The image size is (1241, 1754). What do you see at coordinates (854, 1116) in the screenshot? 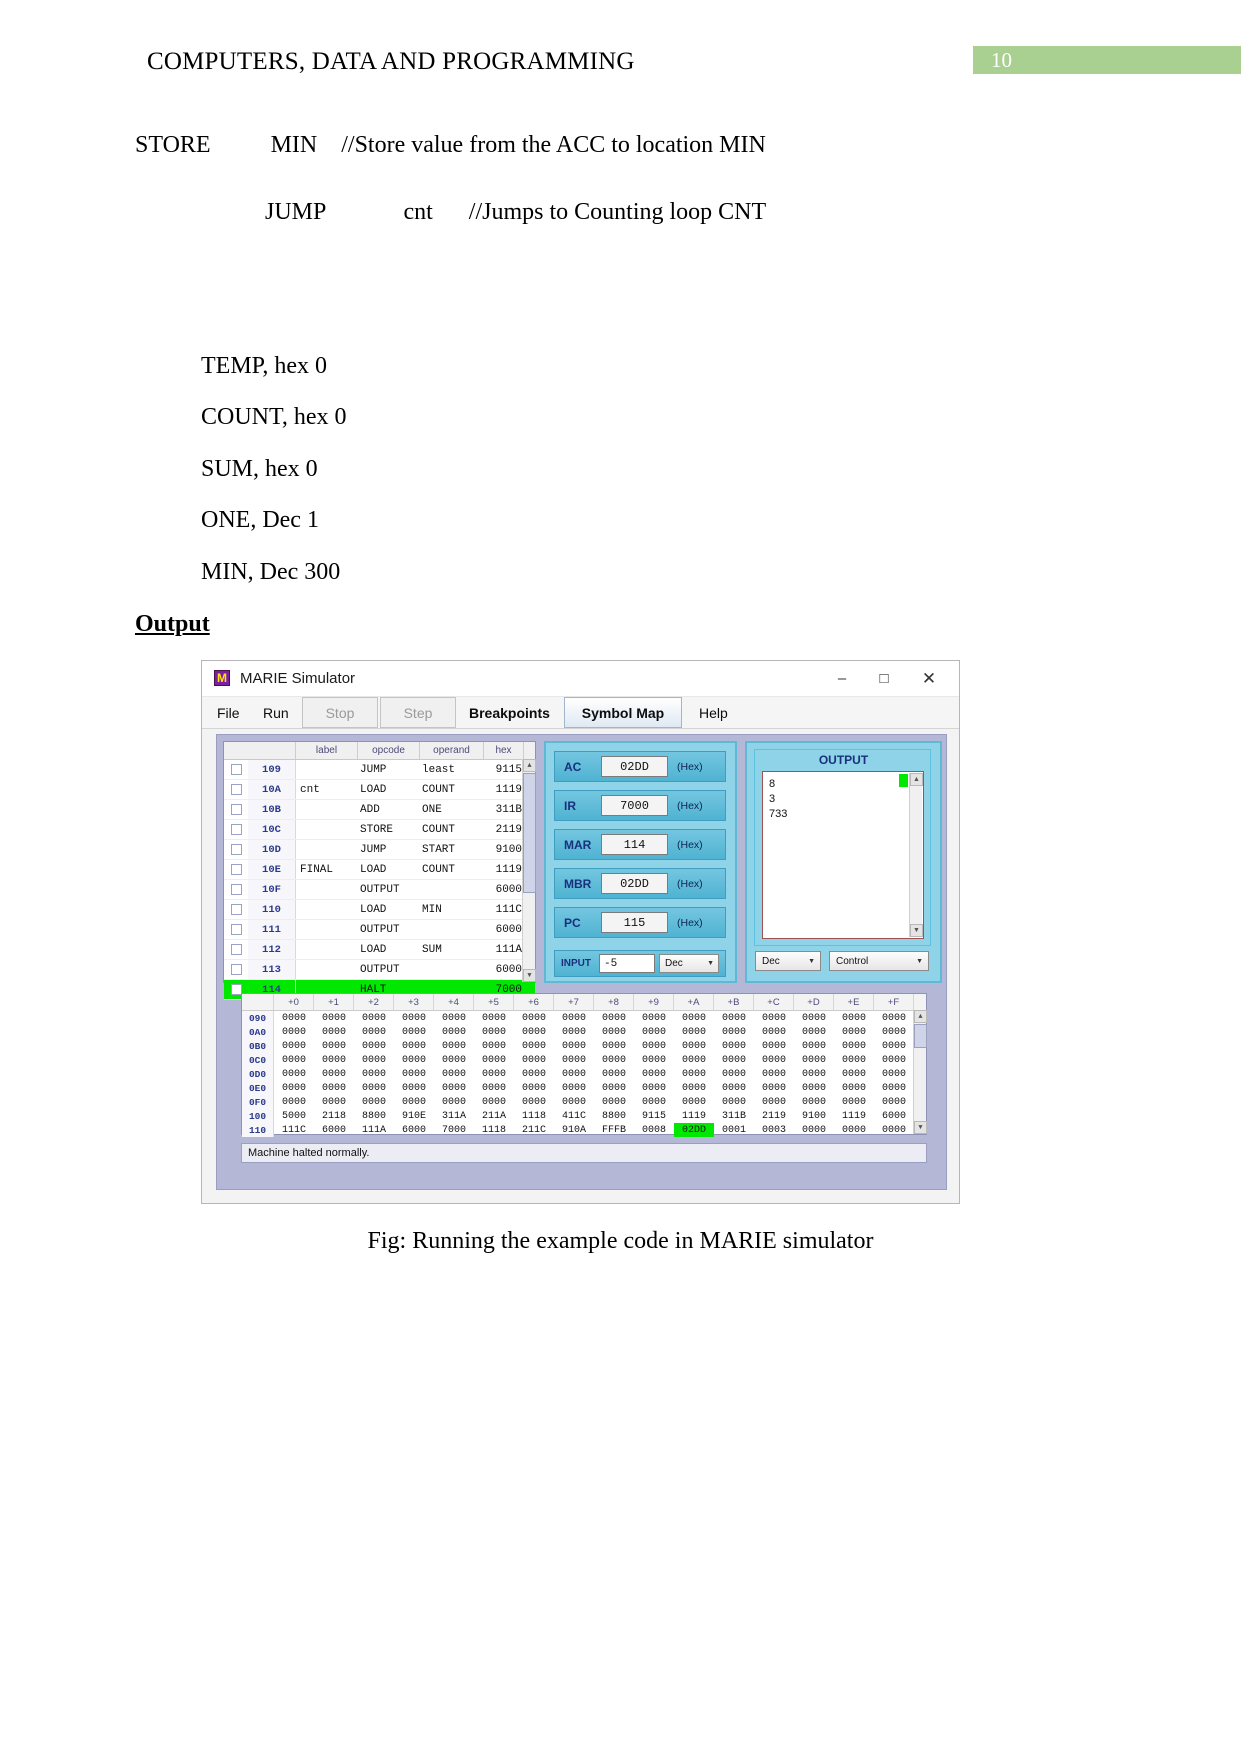
I see `memory-cell: 1119` at bounding box center [854, 1116].